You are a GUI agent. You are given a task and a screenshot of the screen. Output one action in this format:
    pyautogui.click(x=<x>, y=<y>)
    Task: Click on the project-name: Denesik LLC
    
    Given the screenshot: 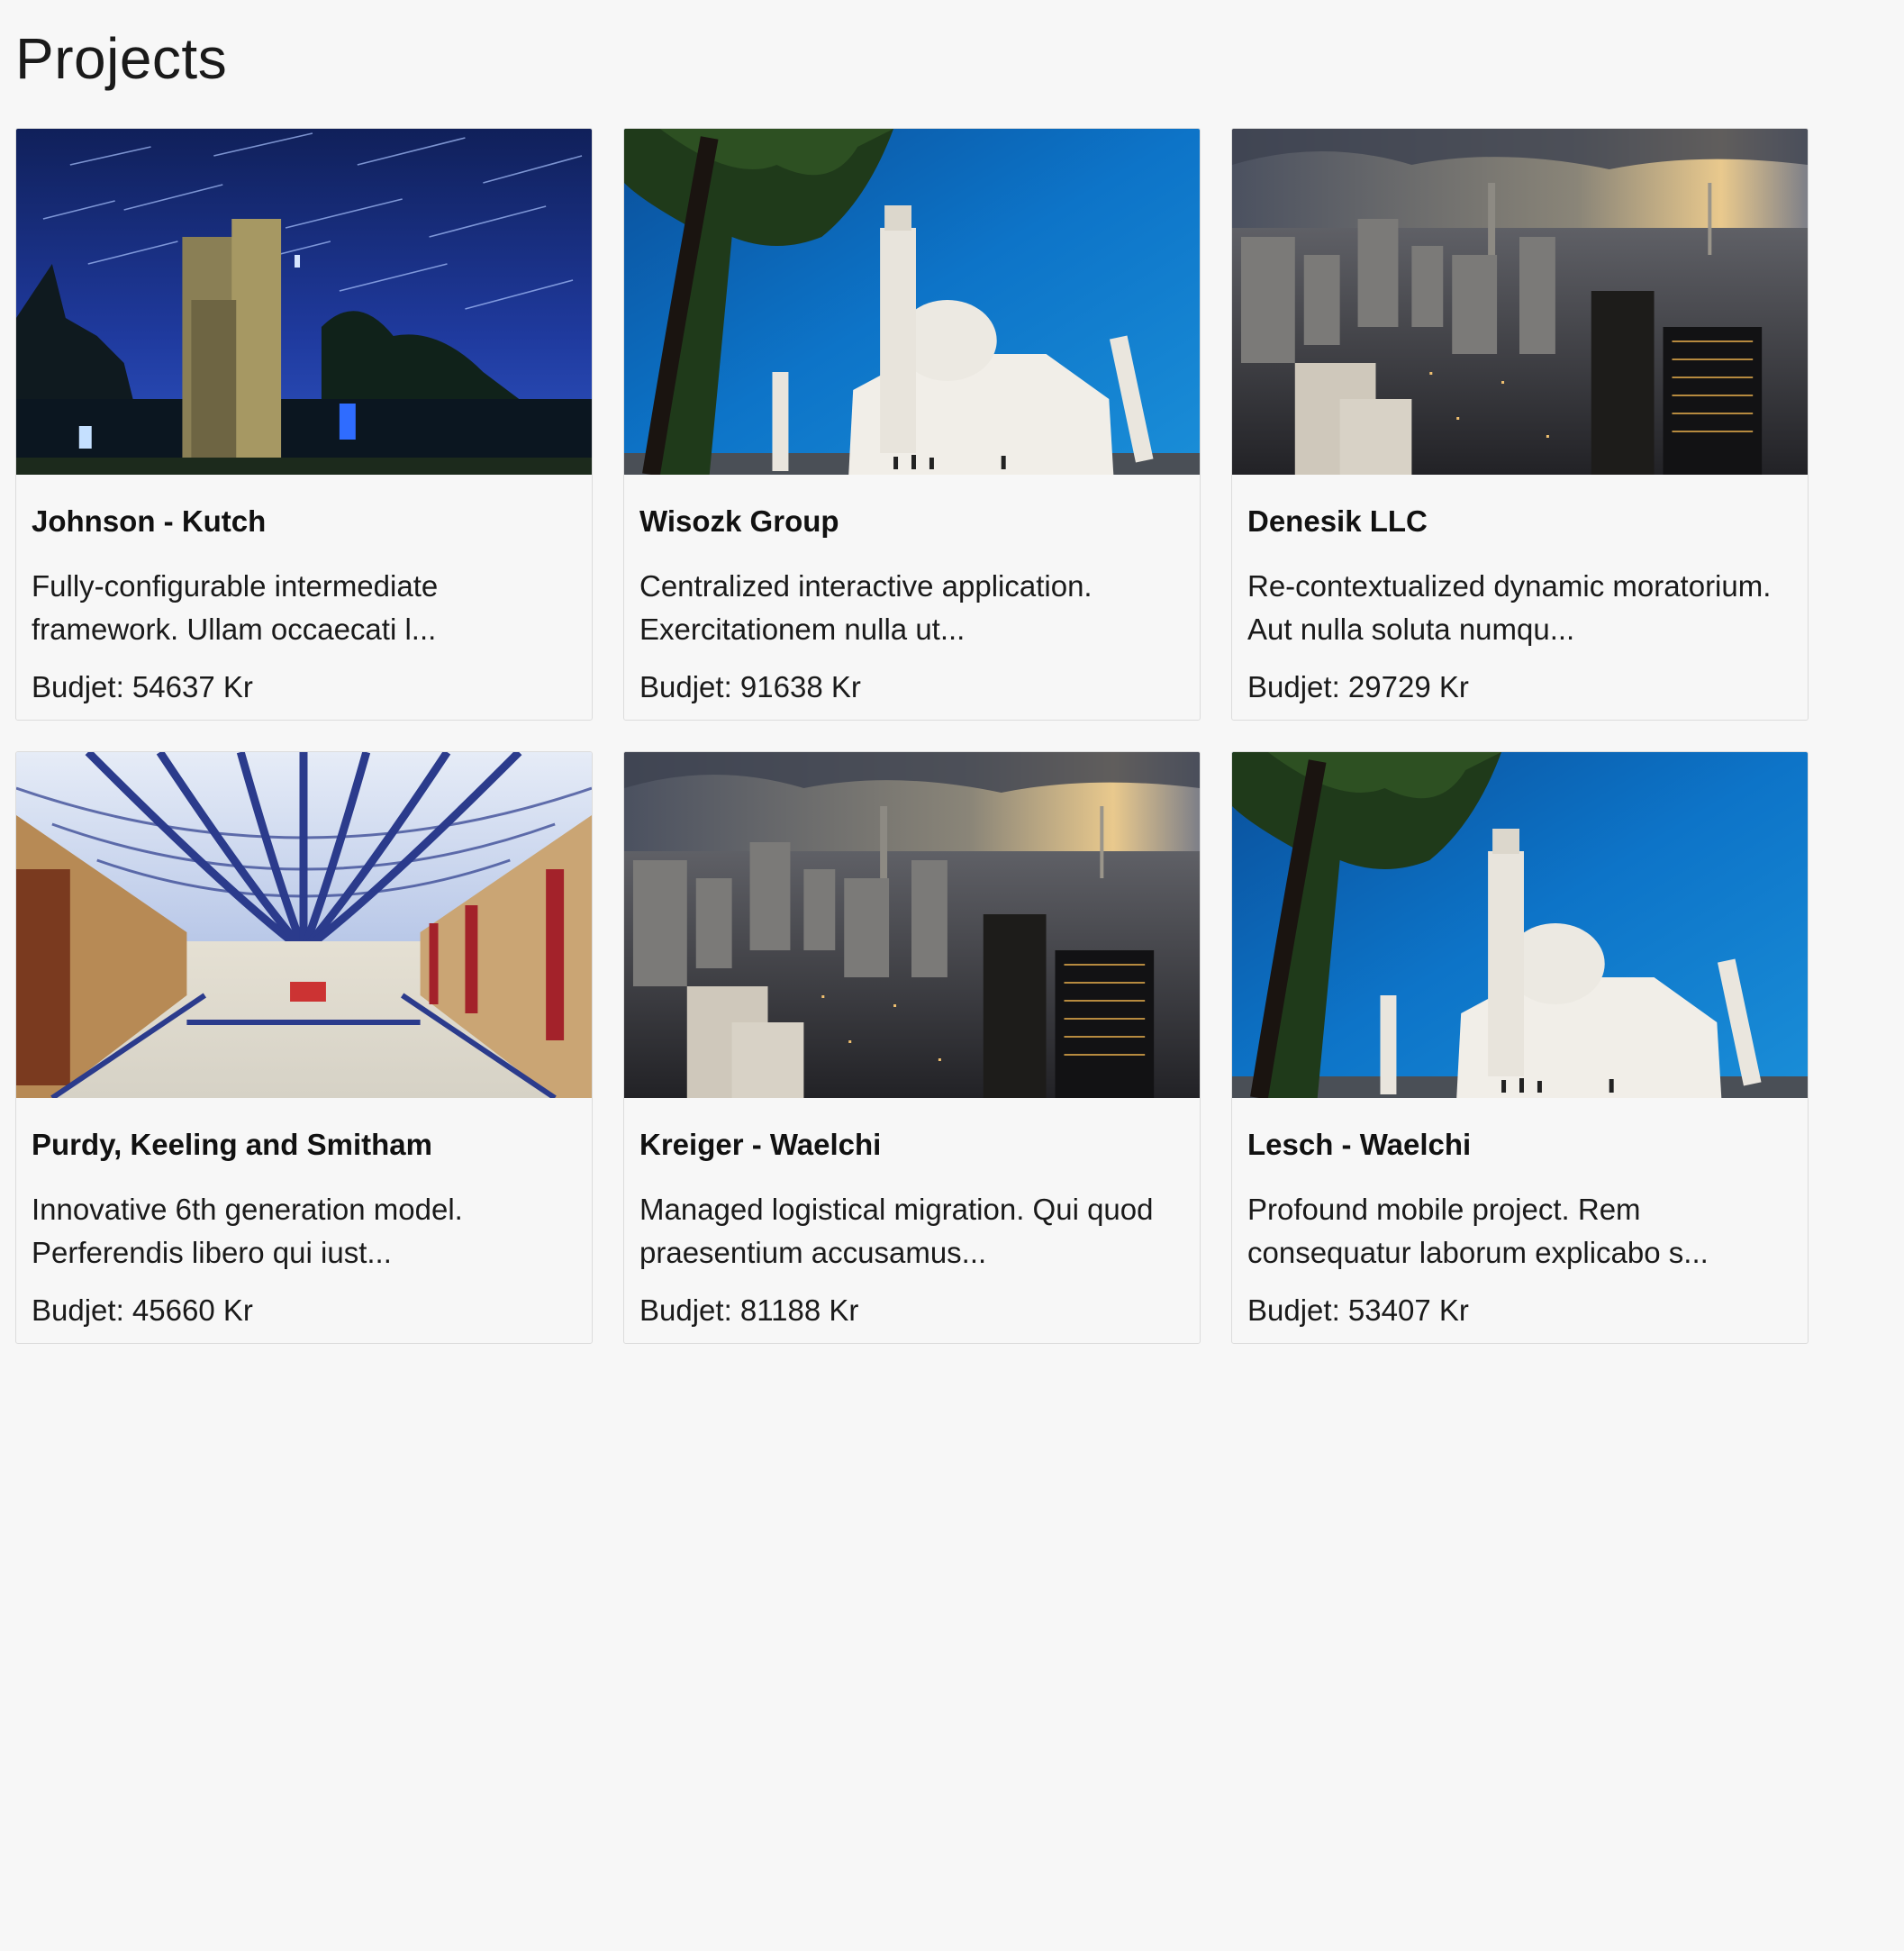 What is the action you would take?
    pyautogui.click(x=1519, y=507)
    